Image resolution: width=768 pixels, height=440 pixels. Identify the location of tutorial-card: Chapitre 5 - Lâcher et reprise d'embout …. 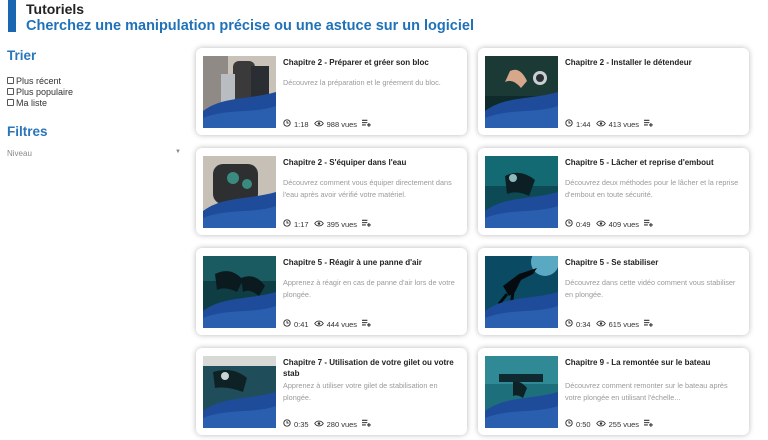
(613, 191).